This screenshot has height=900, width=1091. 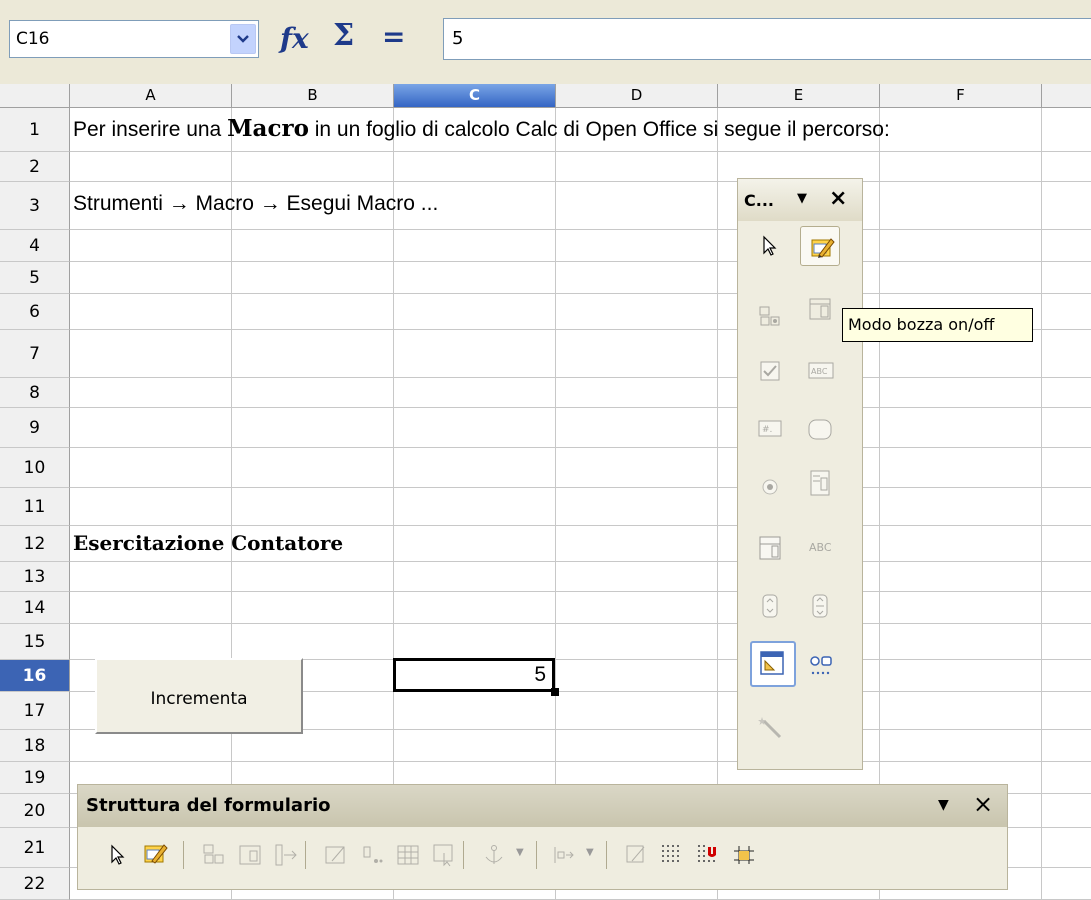 I want to click on fill-handle, so click(x=555, y=692).